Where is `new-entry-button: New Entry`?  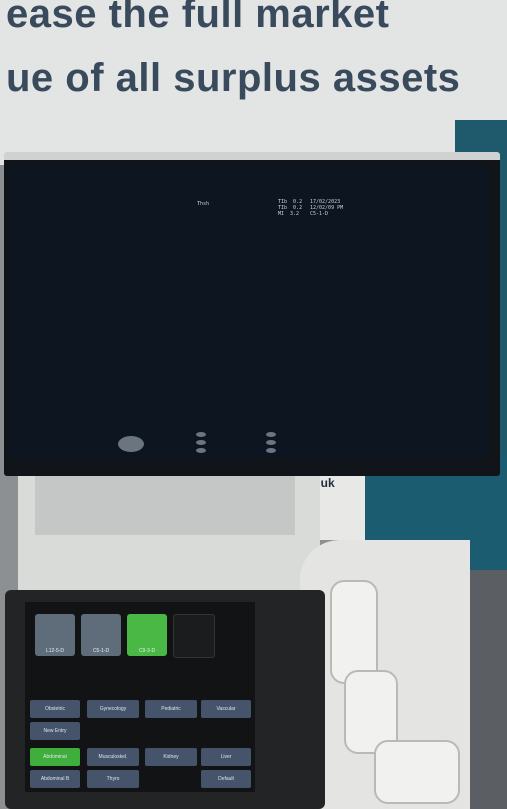 new-entry-button: New Entry is located at coordinates (55, 731).